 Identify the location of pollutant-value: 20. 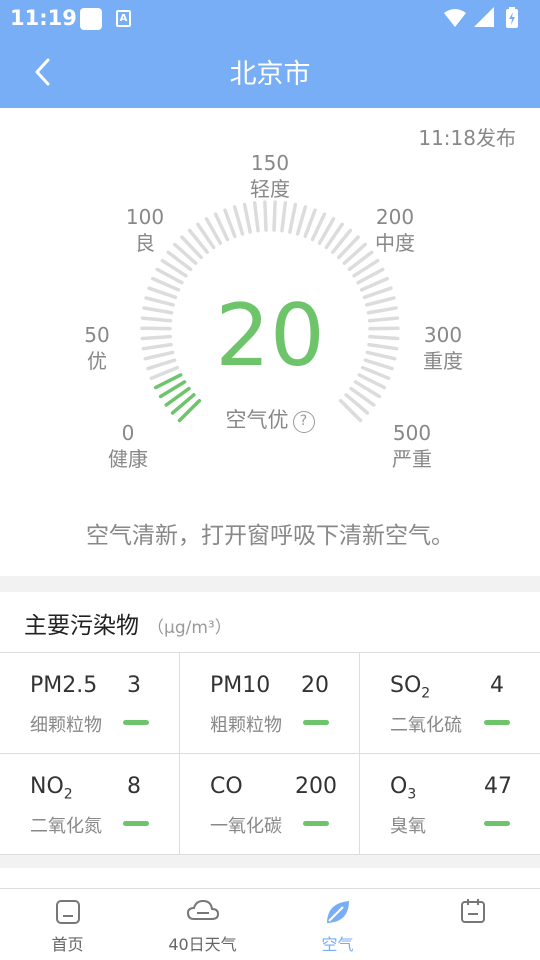
(315, 685).